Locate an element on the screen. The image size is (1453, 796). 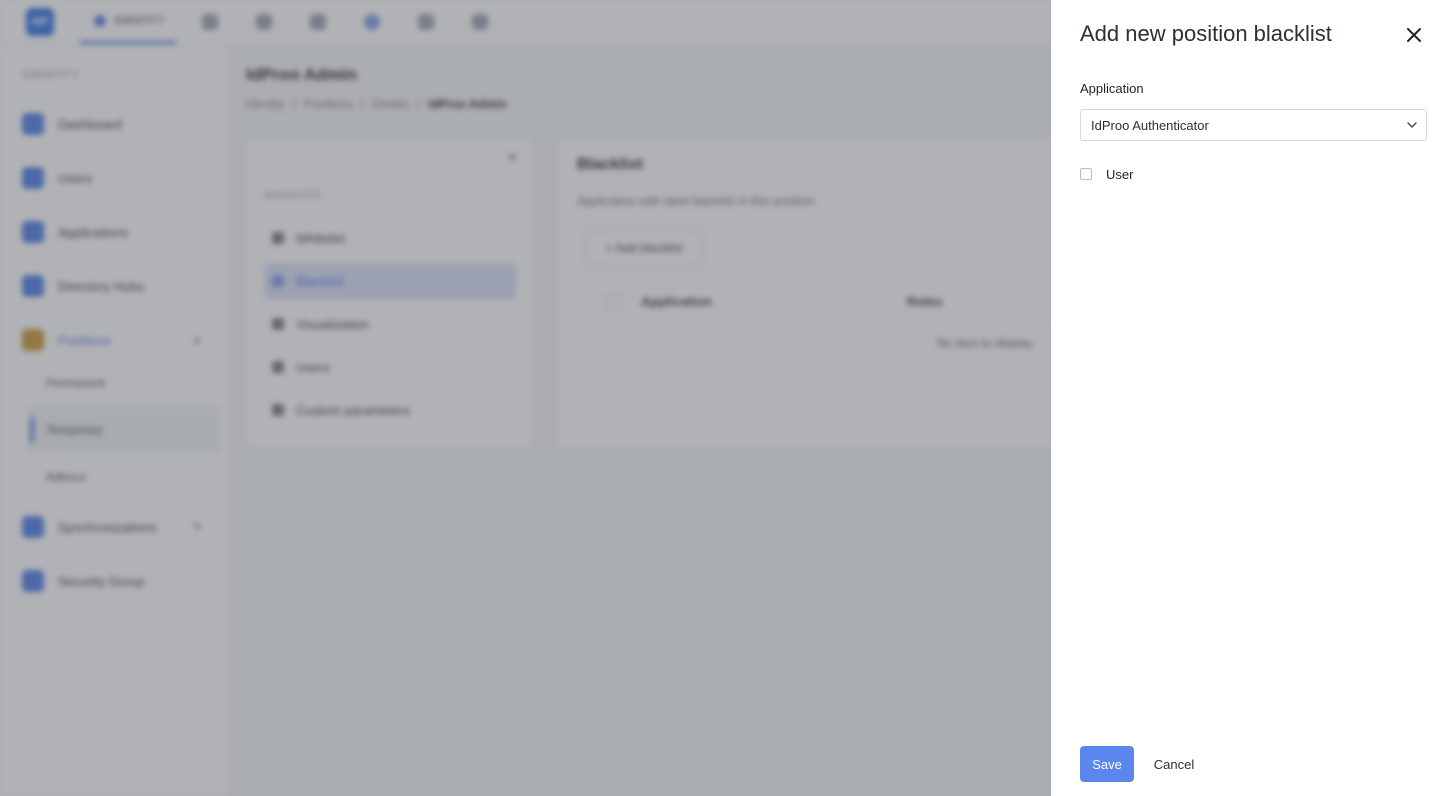
drawer-title: Add new position blacklist is located at coordinates (1206, 33).